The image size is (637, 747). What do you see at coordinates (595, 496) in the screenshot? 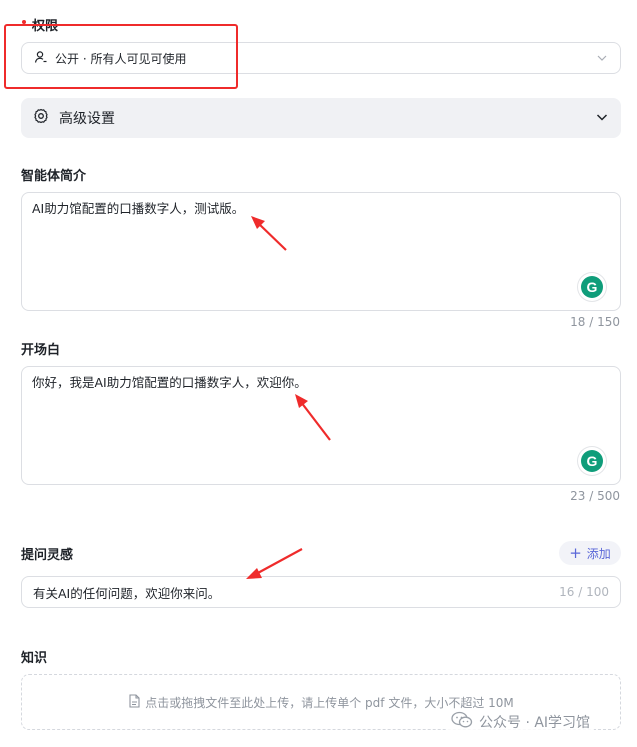
I see `opening-counter: 23 / 500` at bounding box center [595, 496].